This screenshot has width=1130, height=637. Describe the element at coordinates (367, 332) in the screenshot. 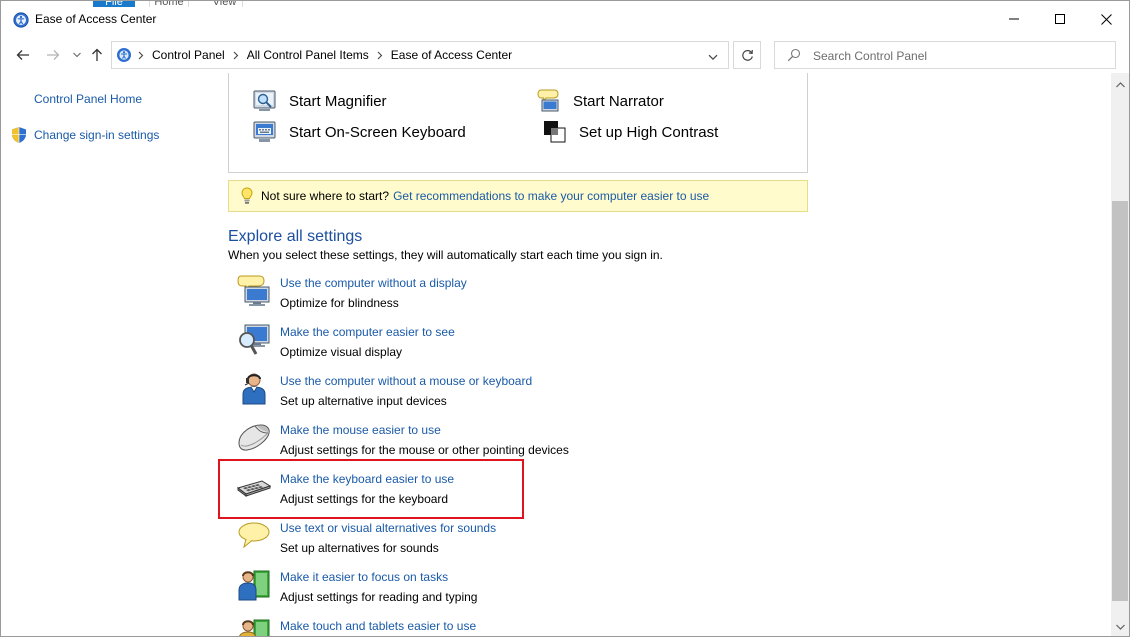

I see `setting-link-easier-to-see: Make the computer easier to see` at that location.